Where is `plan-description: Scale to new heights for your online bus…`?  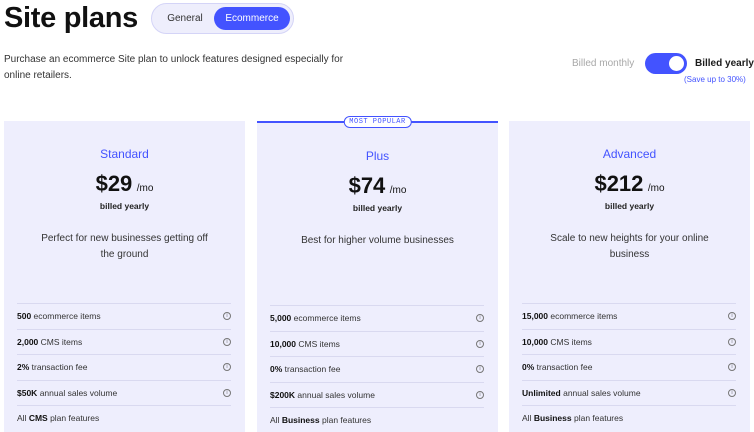 plan-description: Scale to new heights for your online bus… is located at coordinates (629, 246).